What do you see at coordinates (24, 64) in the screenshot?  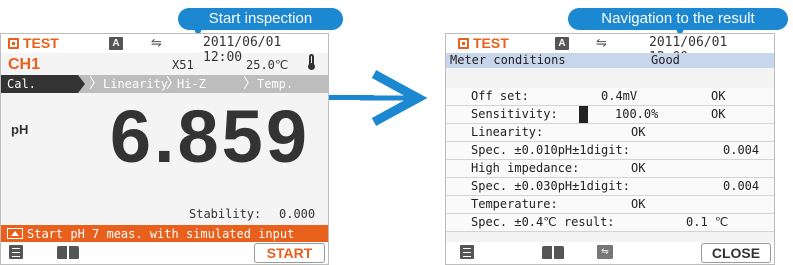 I see `channel-label: CH1` at bounding box center [24, 64].